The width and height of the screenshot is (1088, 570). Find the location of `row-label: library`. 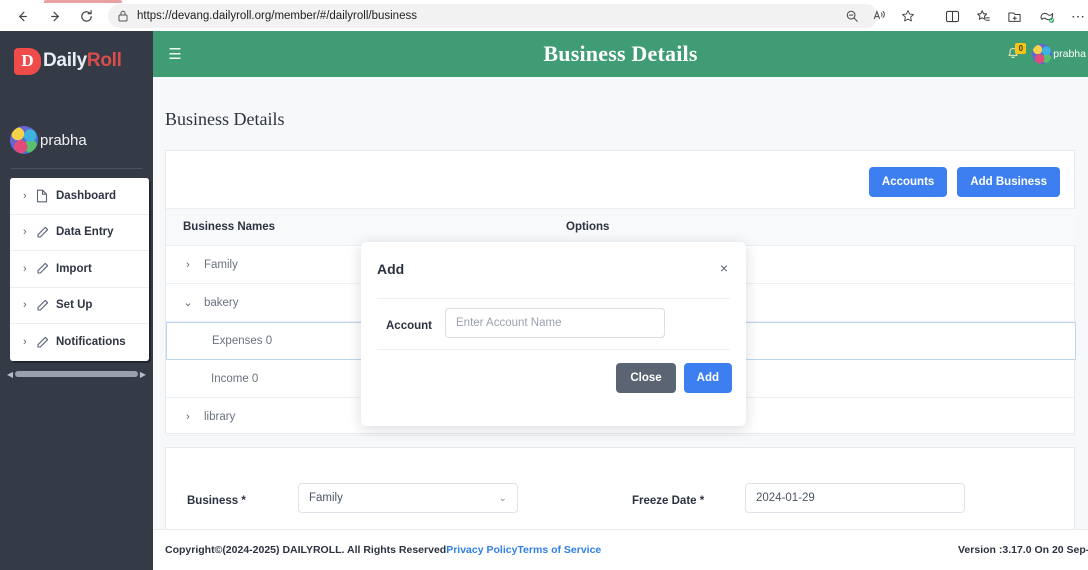

row-label: library is located at coordinates (220, 416).